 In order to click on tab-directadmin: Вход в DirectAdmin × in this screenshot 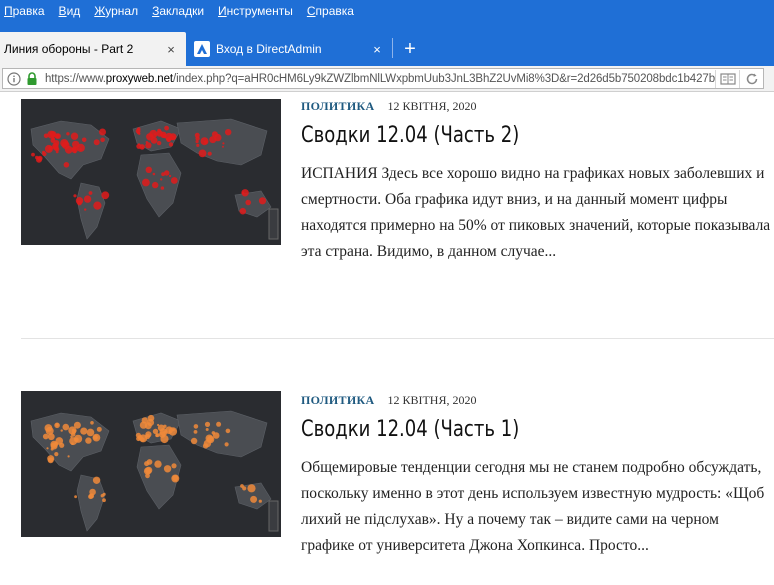, I will do `click(290, 49)`.